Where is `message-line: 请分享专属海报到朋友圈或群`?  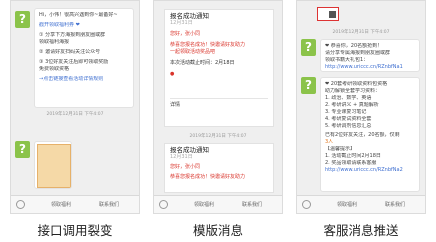
message-line: 请分享专属海报到朋友圈或群 is located at coordinates (358, 53).